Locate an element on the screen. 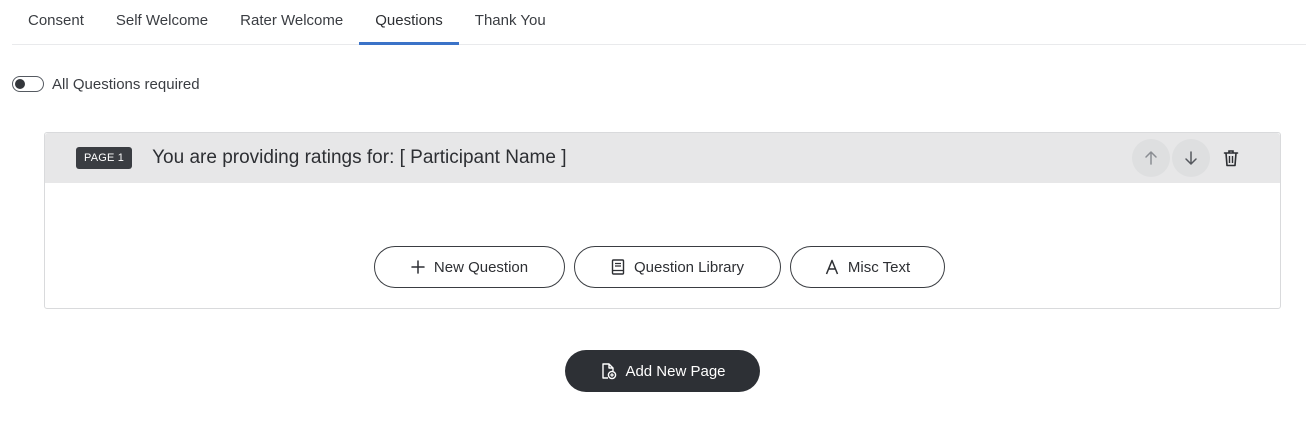 The image size is (1306, 423). misc-text-button: Misc Text is located at coordinates (867, 267).